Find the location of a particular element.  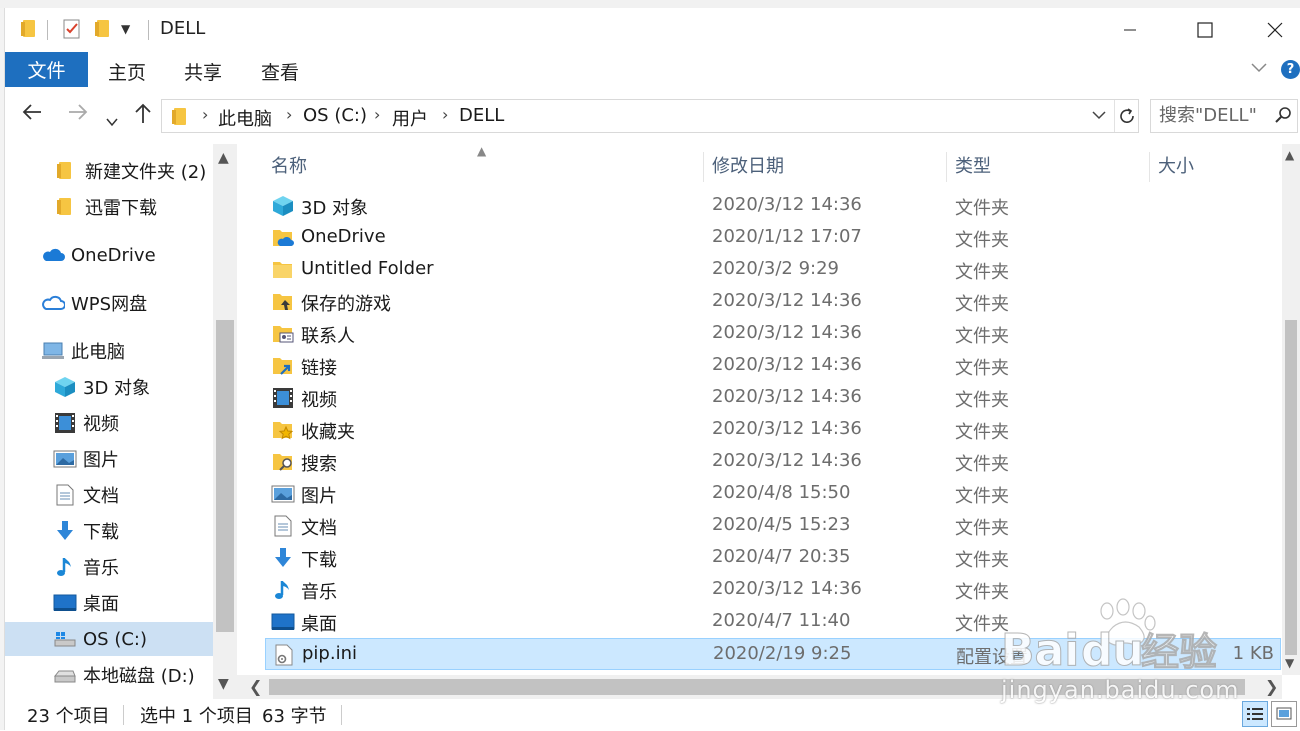

nav-item-documents: 文档 is located at coordinates (109, 495).